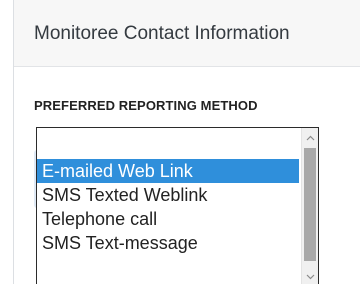  I want to click on scrollbar-thumb, so click(310, 204).